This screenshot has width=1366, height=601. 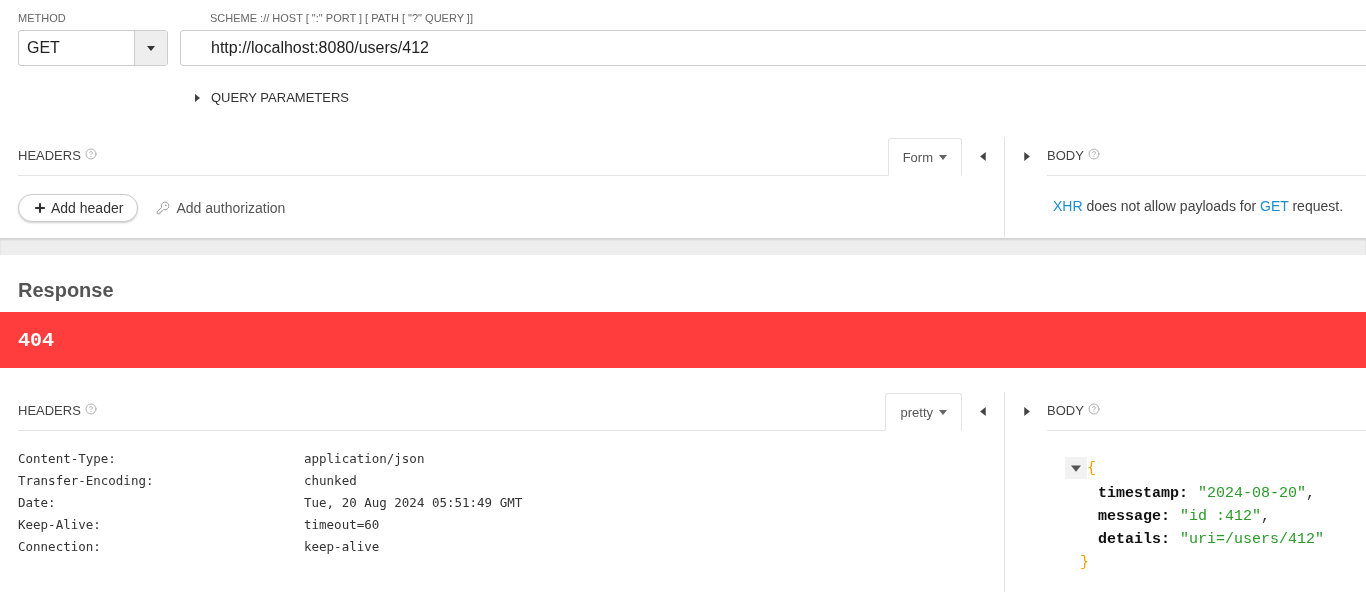 I want to click on header-name: Date:, so click(x=37, y=502).